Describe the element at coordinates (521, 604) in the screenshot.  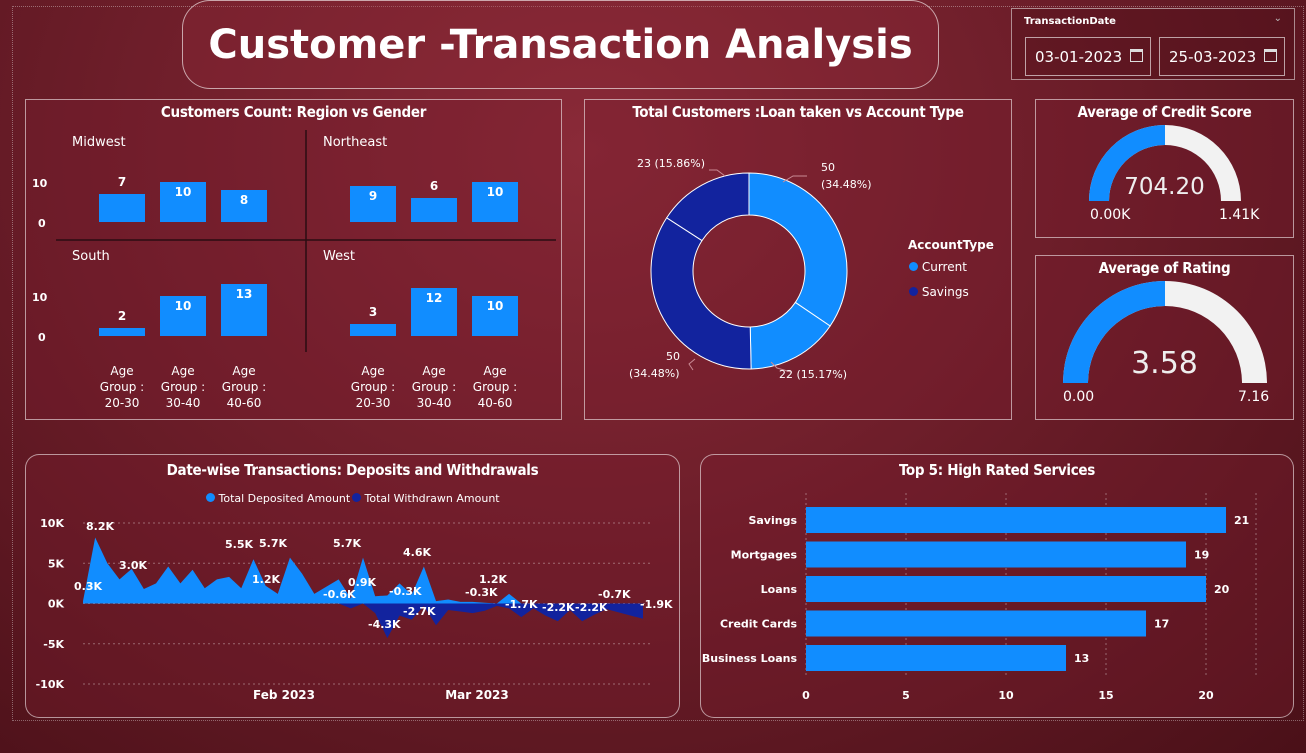
I see `data-label: -1.7K` at that location.